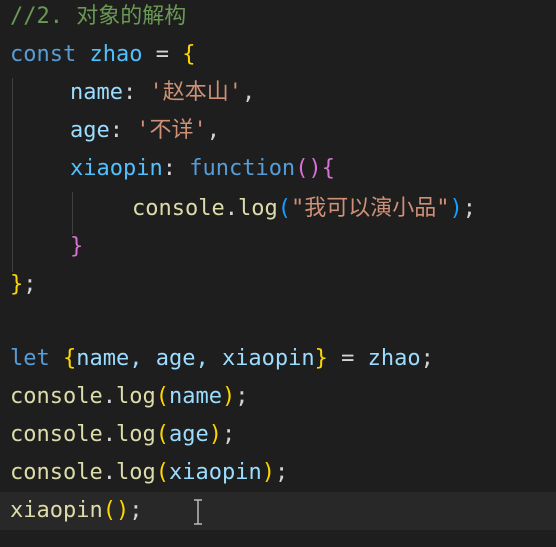  Describe the element at coordinates (278, 435) in the screenshot. I see `code-line-12: console.log(age);` at that location.